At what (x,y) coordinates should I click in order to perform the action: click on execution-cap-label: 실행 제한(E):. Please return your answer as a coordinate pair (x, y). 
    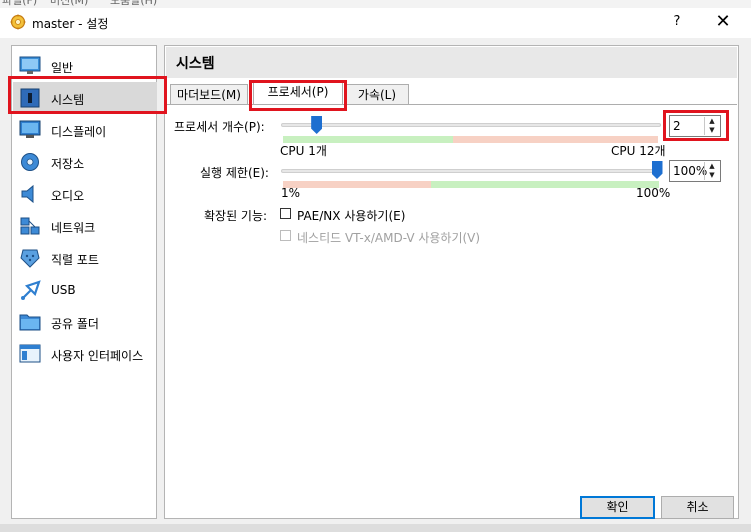
    Looking at the image, I should click on (234, 173).